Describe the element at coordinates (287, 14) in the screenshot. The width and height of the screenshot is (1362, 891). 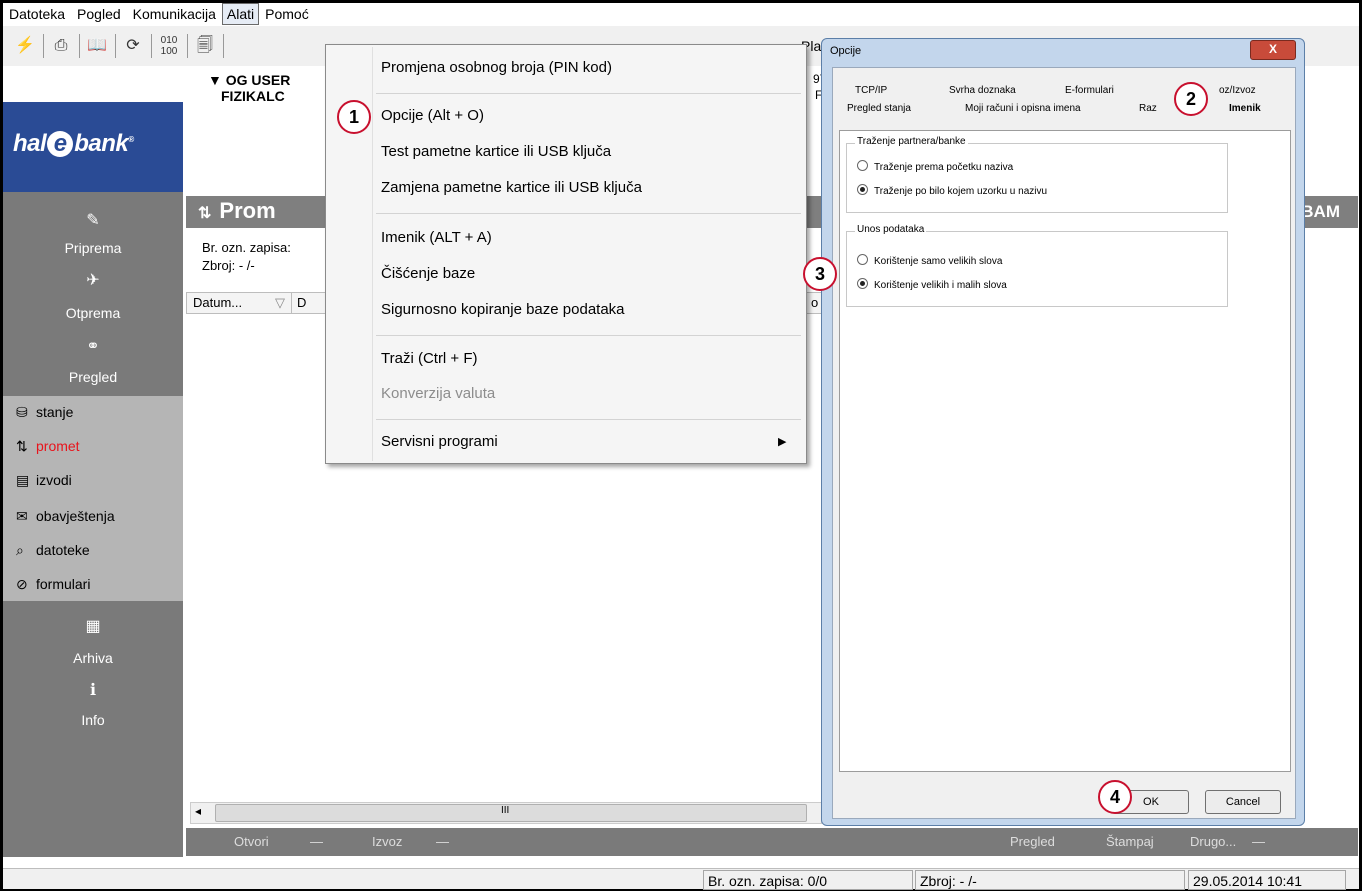
I see `menu-pomoc: Pomoć` at that location.